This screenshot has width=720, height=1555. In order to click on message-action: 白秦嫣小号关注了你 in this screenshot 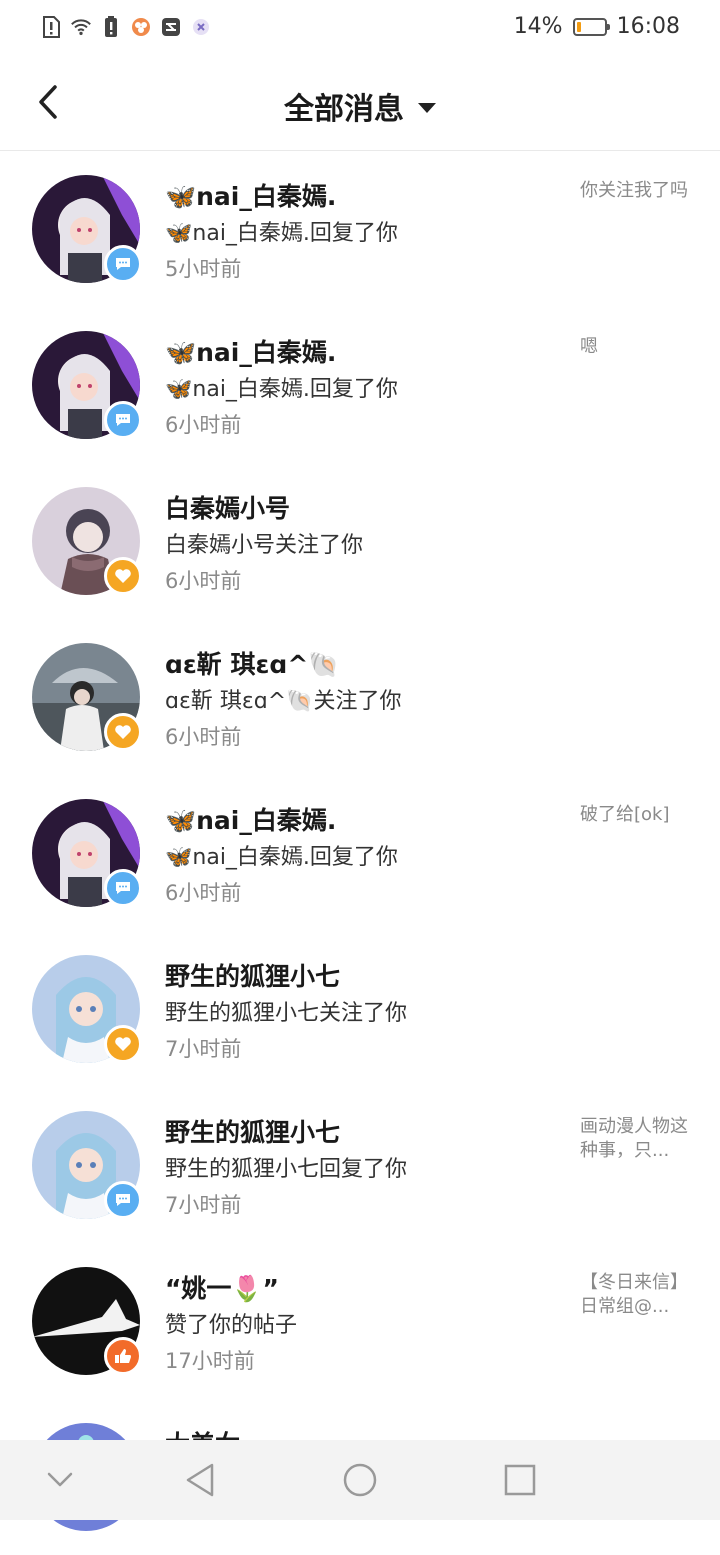, I will do `click(264, 545)`.